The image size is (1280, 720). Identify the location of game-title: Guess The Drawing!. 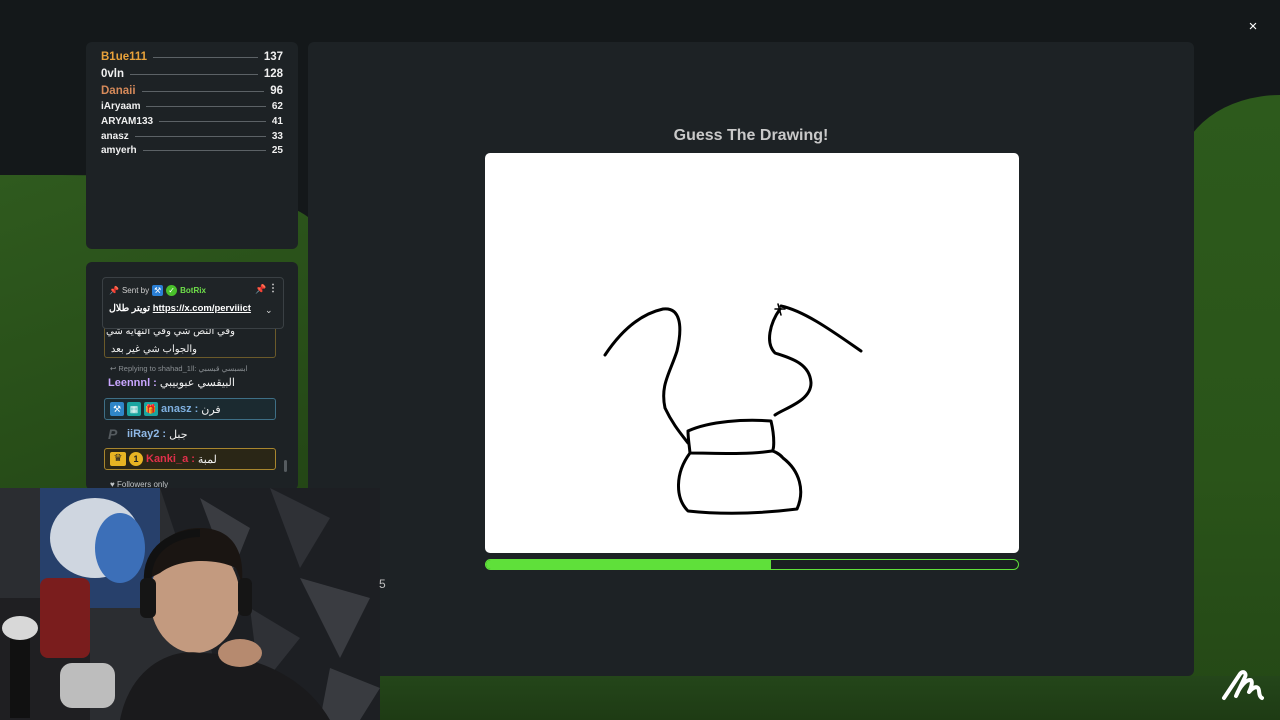
(751, 135).